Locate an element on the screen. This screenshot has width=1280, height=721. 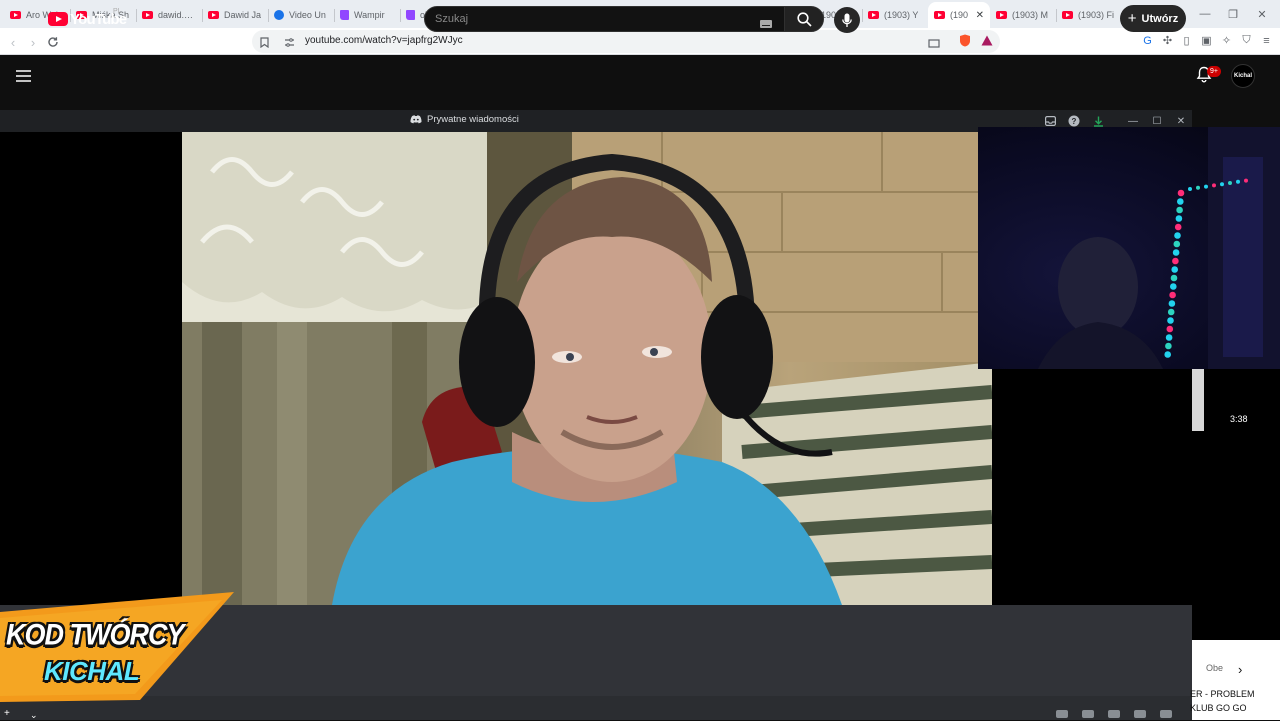
activity-icon is located at coordinates (1062, 714).